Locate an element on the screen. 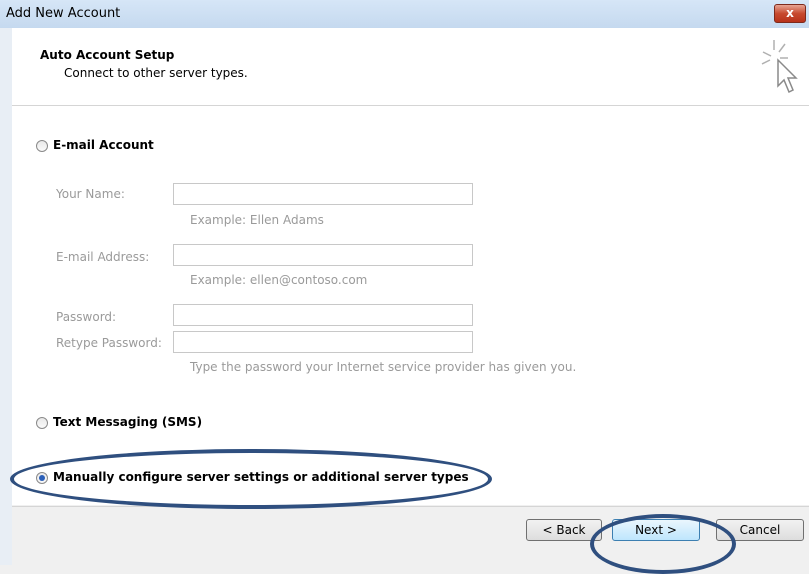 This screenshot has height=574, width=809. your-name-hint: Example: Ellen Adams is located at coordinates (257, 220).